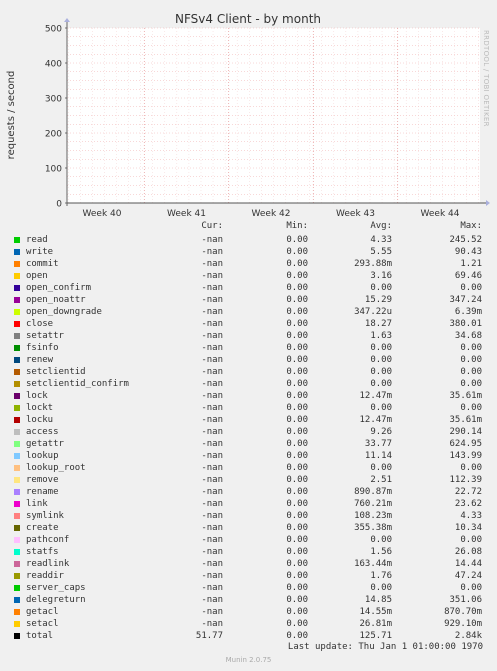 The width and height of the screenshot is (497, 671). What do you see at coordinates (385, 647) in the screenshot?
I see `last-update: Last update: Thu Jan 1 01:00:00 1970` at bounding box center [385, 647].